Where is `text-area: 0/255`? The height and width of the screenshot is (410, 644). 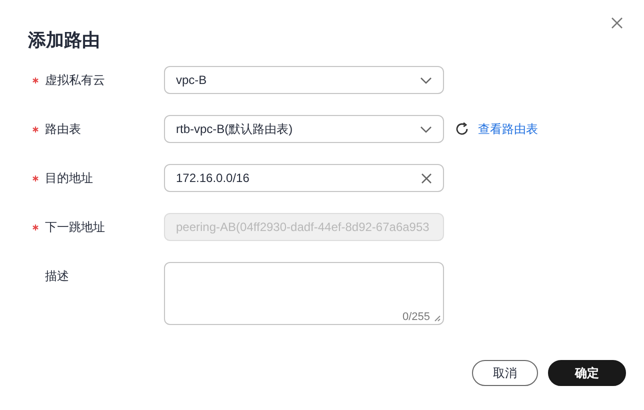
text-area: 0/255 is located at coordinates (304, 293).